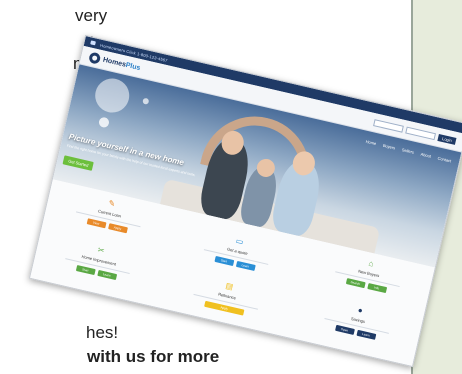 The width and height of the screenshot is (462, 374). I want to click on username-input, so click(389, 125).